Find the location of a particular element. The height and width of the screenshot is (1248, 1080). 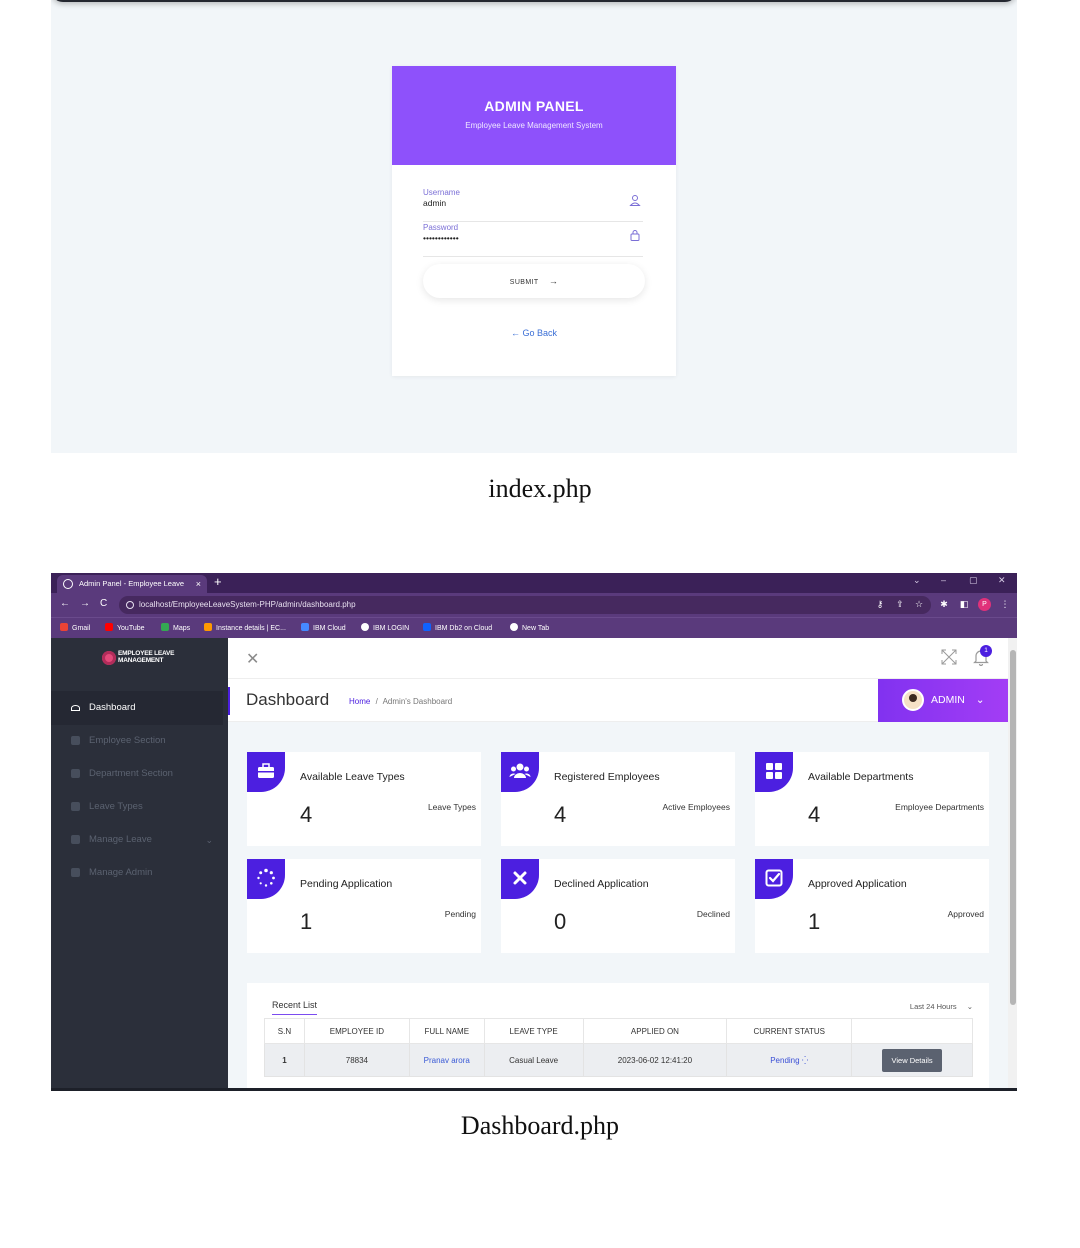

key-icon: ⚷ is located at coordinates (880, 604).